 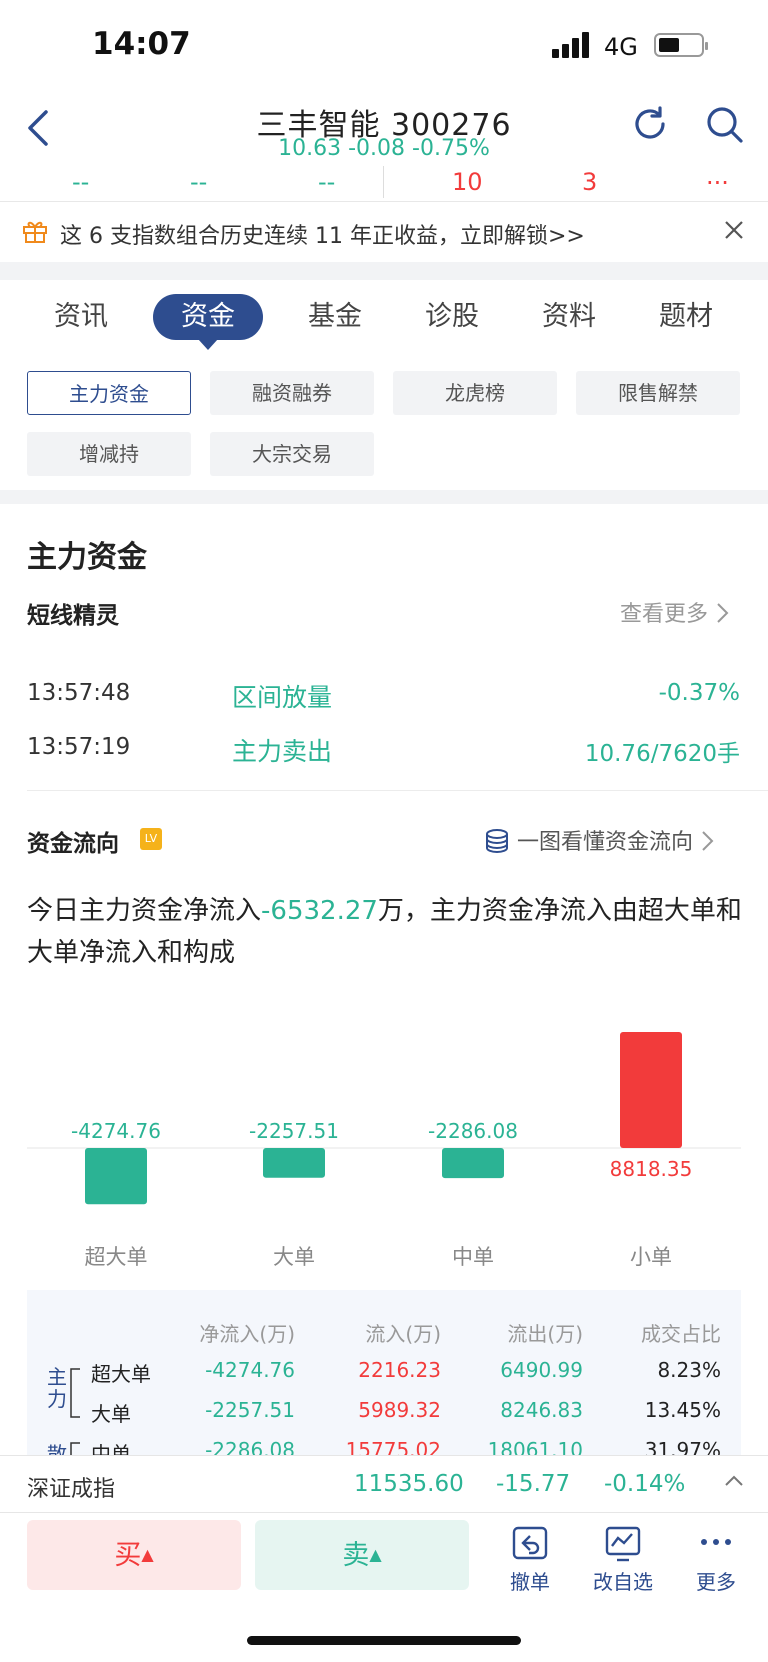 What do you see at coordinates (81, 317) in the screenshot?
I see `tab-news: 资讯` at bounding box center [81, 317].